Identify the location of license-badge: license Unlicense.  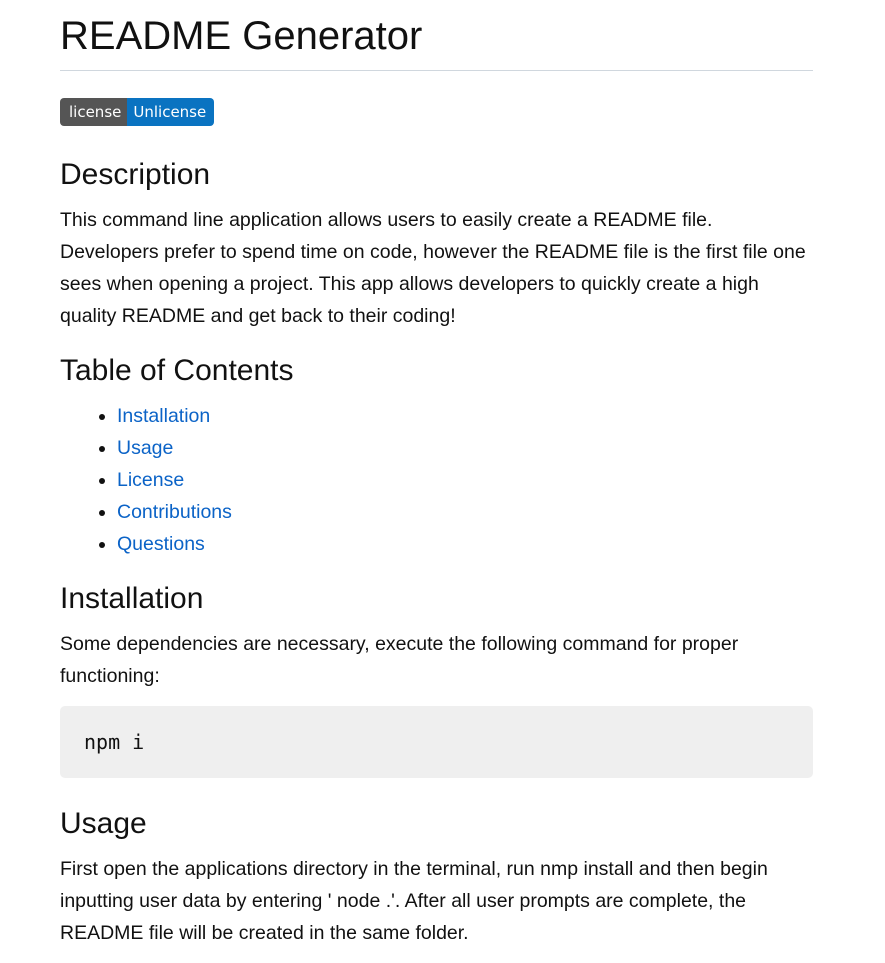
(137, 112).